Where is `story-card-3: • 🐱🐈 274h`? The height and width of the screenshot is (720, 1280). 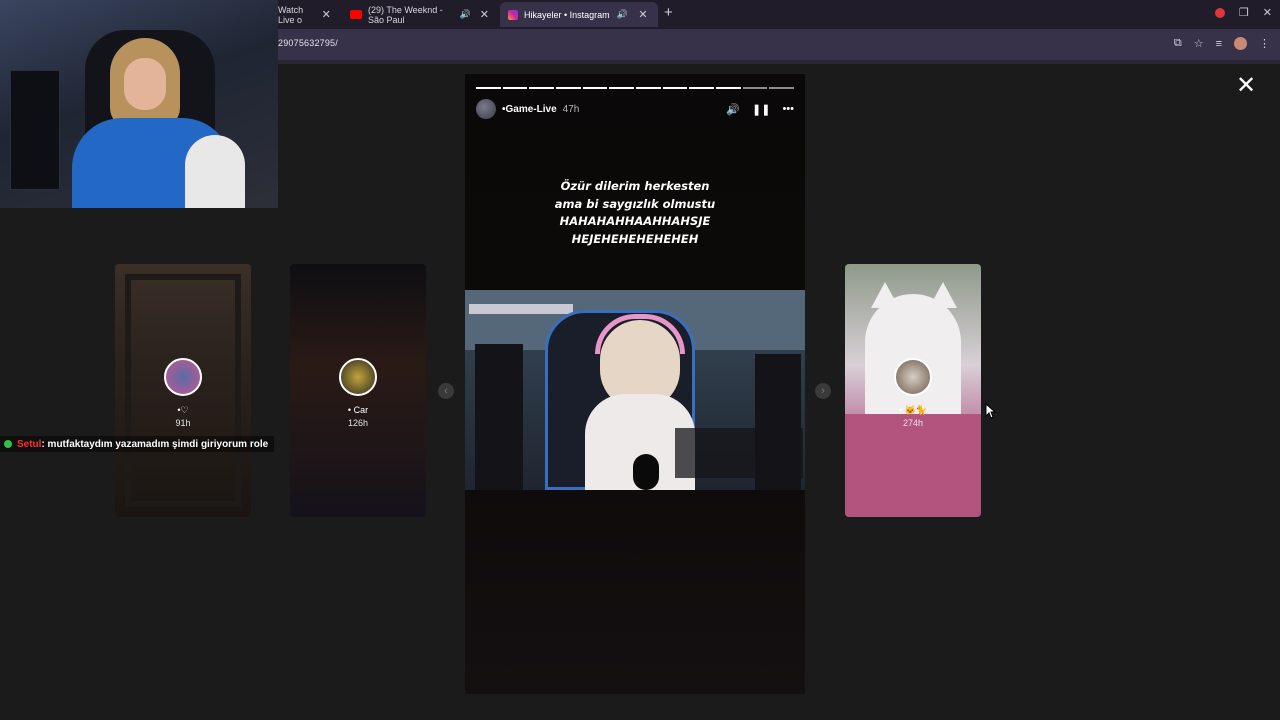
story-card-3: • 🐱🐈 274h is located at coordinates (913, 390).